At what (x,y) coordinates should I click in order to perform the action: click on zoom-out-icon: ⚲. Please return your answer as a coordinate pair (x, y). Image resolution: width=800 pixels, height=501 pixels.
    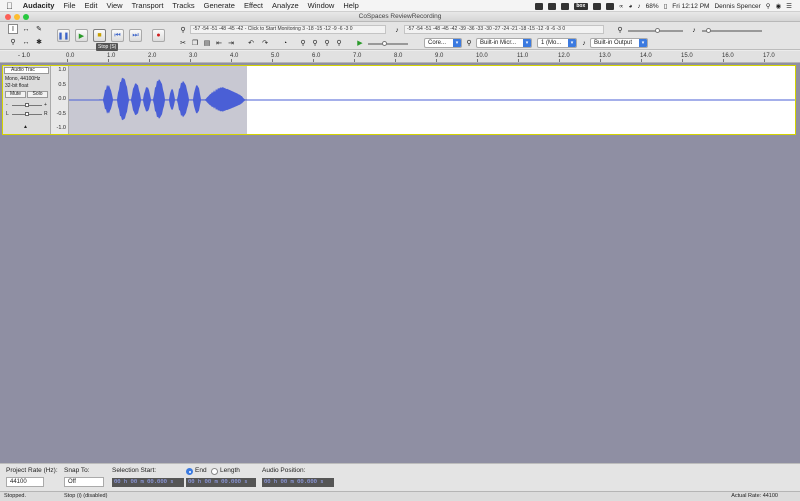
    Looking at the image, I should click on (315, 43).